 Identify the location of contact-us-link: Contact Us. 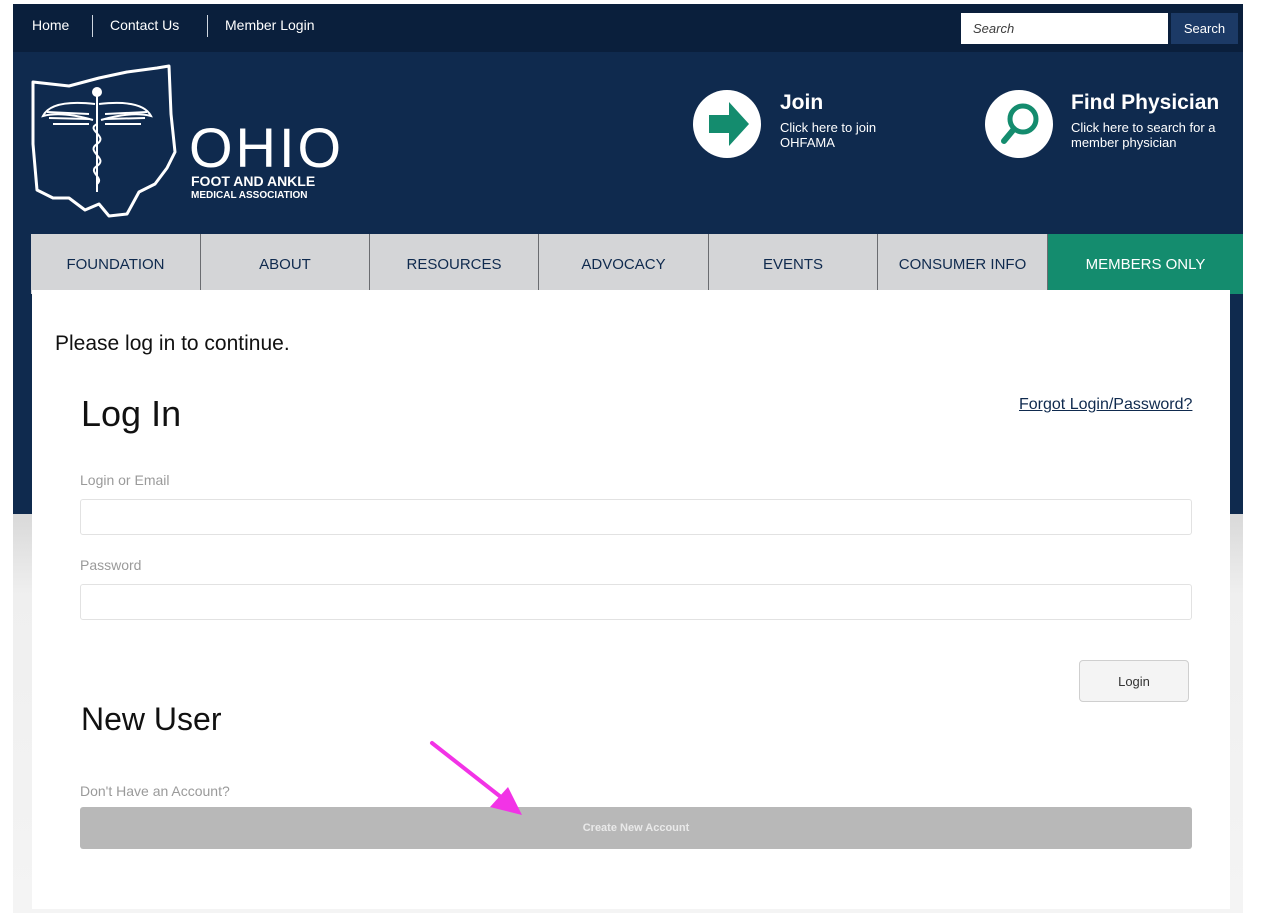
(144, 25).